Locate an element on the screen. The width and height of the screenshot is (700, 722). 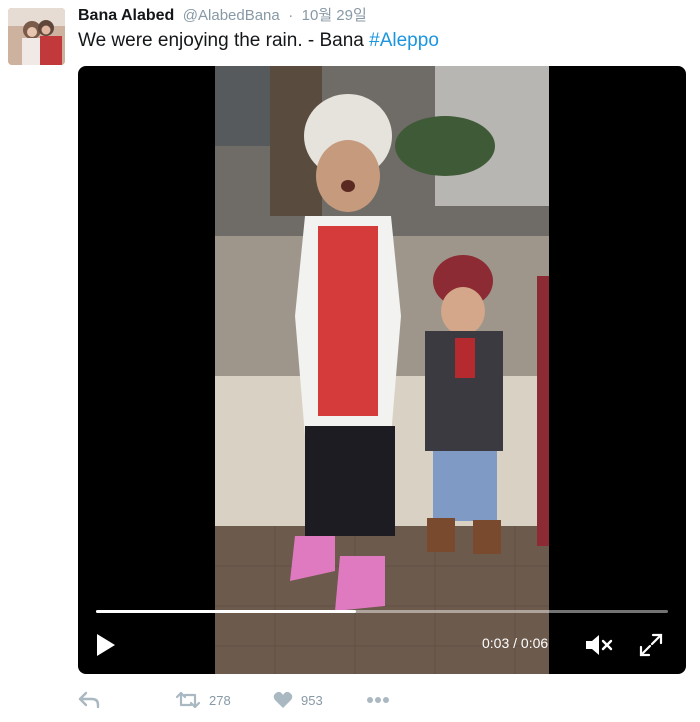
video-duration: 0:06 is located at coordinates (534, 643).